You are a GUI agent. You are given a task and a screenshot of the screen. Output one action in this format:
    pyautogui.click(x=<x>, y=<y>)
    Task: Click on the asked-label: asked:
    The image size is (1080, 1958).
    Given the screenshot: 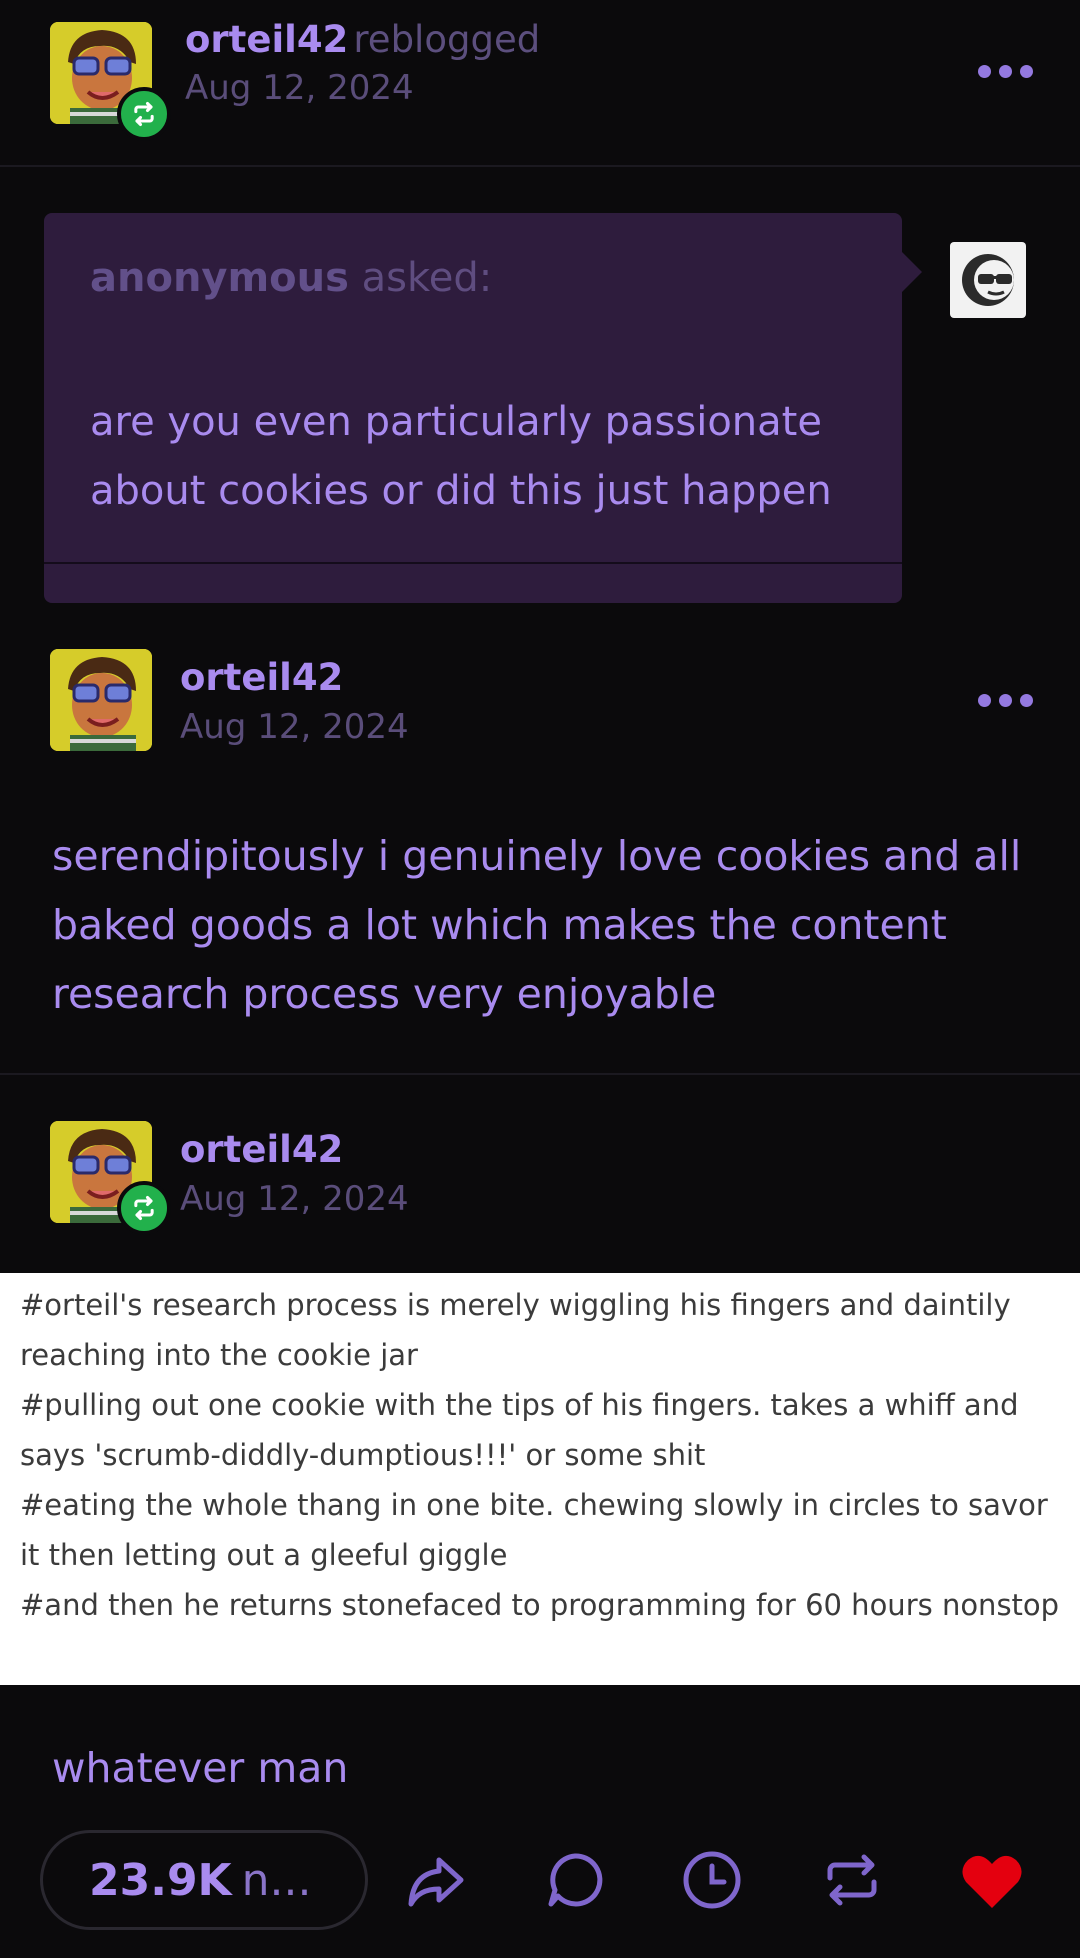 What is the action you would take?
    pyautogui.click(x=427, y=278)
    